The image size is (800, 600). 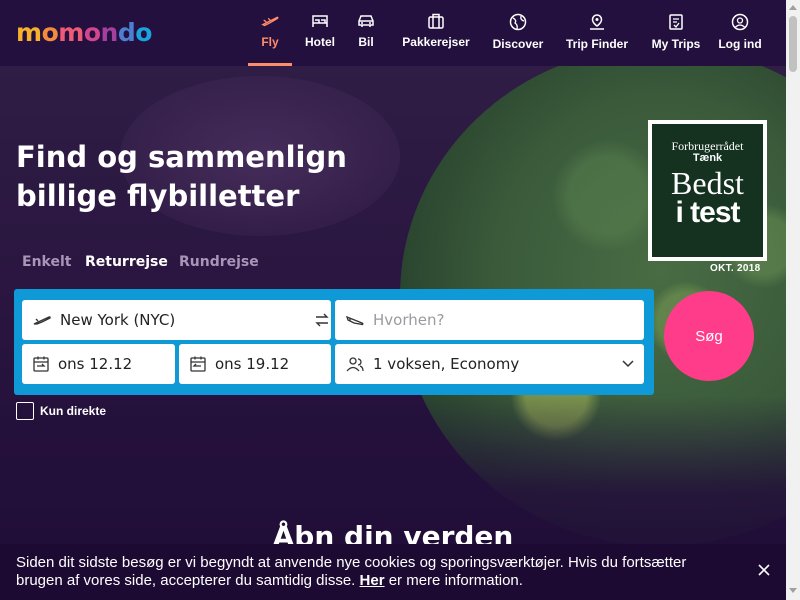 What do you see at coordinates (707, 183) in the screenshot?
I see `badge-line: Bedst` at bounding box center [707, 183].